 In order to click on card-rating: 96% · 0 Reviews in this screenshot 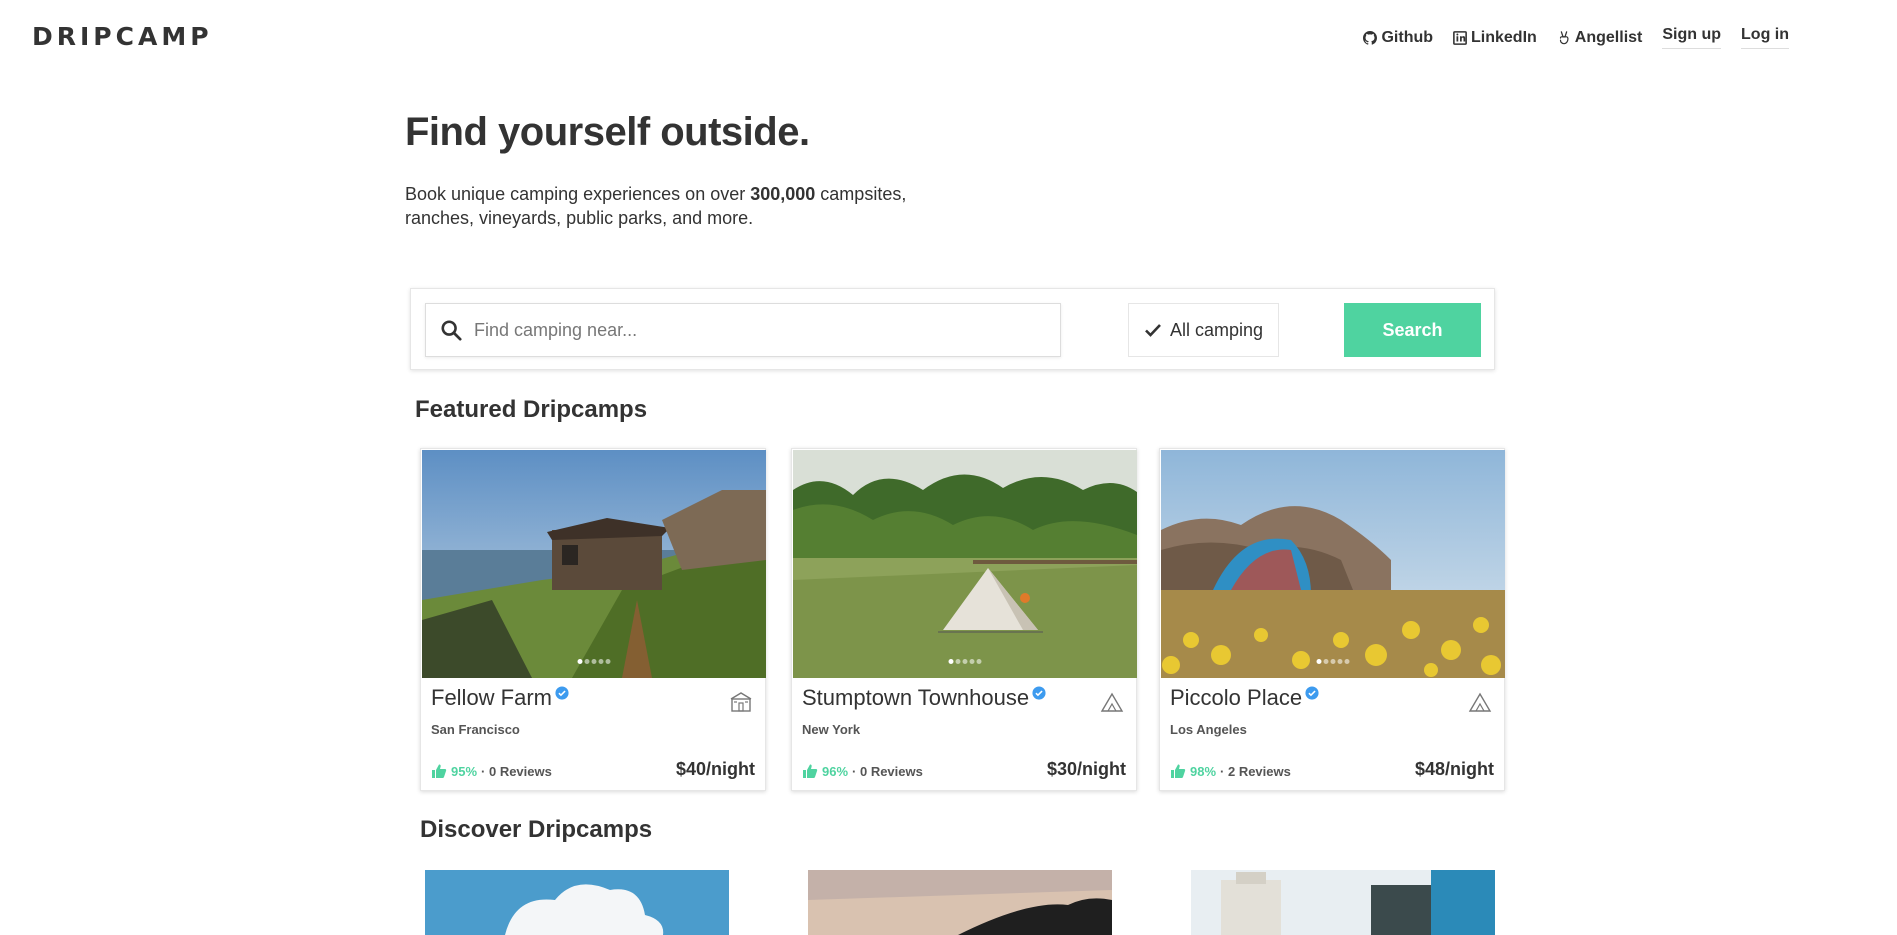, I will do `click(862, 771)`.